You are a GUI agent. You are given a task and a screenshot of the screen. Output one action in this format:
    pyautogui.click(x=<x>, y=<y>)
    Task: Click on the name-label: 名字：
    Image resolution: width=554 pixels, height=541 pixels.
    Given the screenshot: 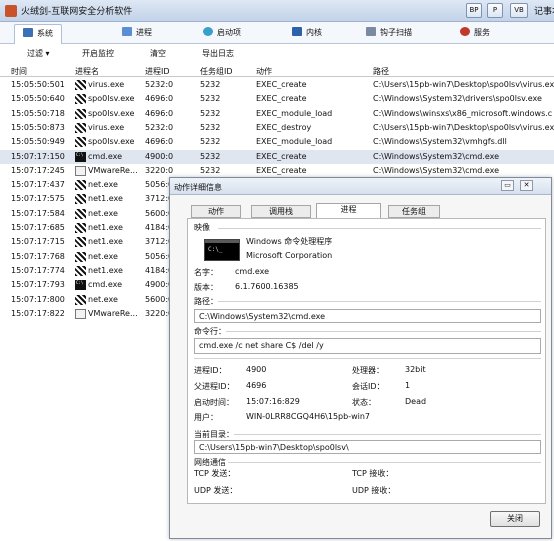 What is the action you would take?
    pyautogui.click(x=206, y=272)
    